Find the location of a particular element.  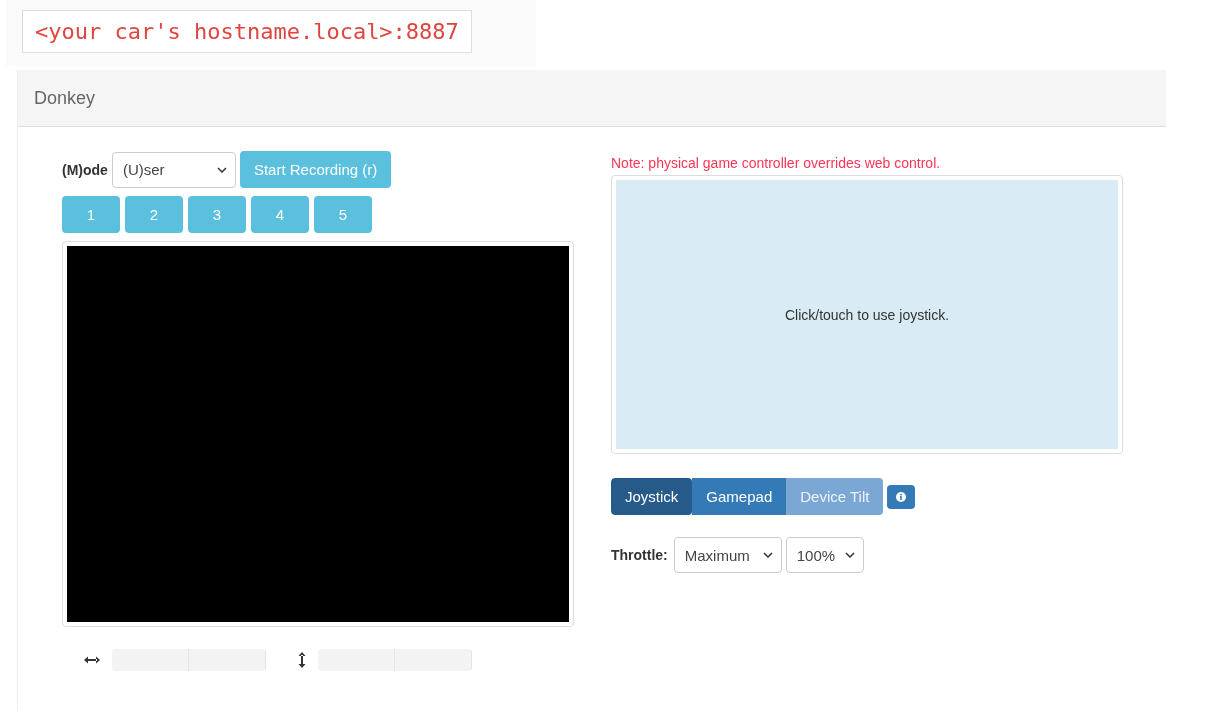

number-button: 5 is located at coordinates (343, 214).